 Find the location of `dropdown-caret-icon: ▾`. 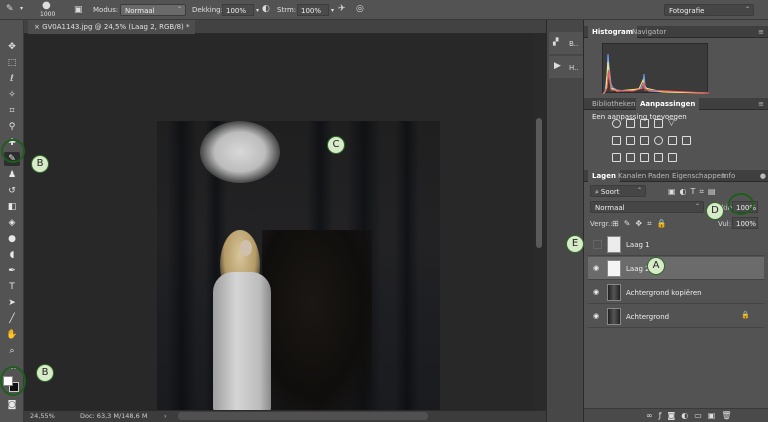

dropdown-caret-icon: ▾ is located at coordinates (21, 9).